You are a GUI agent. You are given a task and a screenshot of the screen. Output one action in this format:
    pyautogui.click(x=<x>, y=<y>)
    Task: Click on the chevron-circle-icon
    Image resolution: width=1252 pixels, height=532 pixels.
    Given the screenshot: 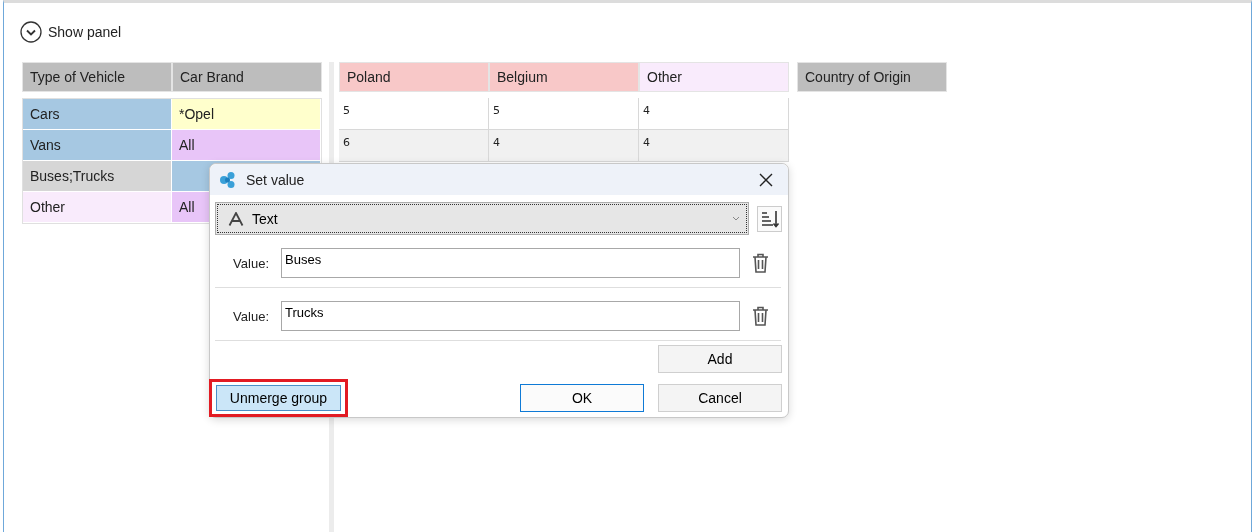 What is the action you would take?
    pyautogui.click(x=31, y=32)
    